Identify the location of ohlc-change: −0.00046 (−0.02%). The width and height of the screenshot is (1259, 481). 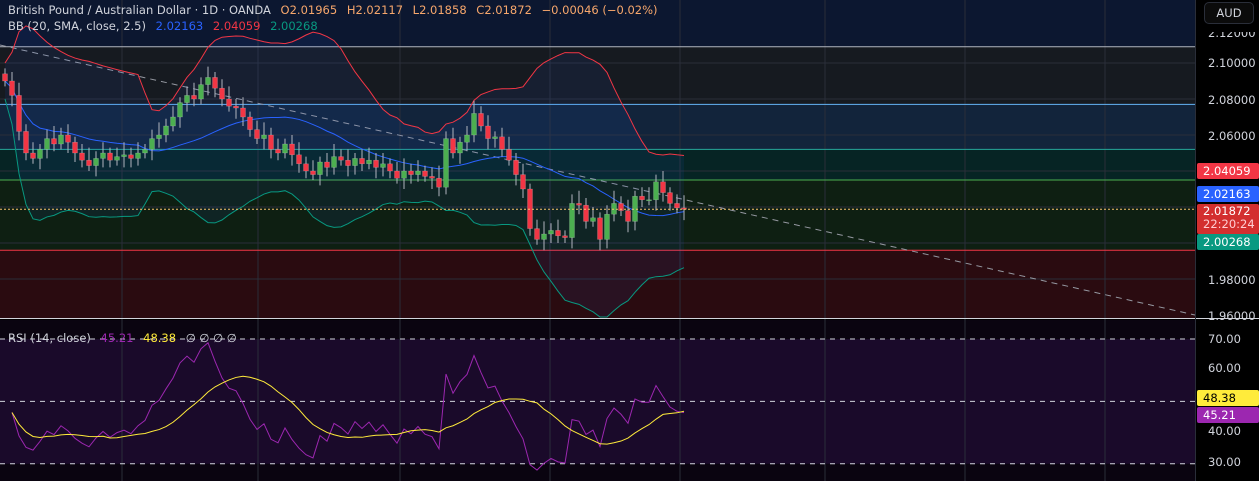
(599, 10).